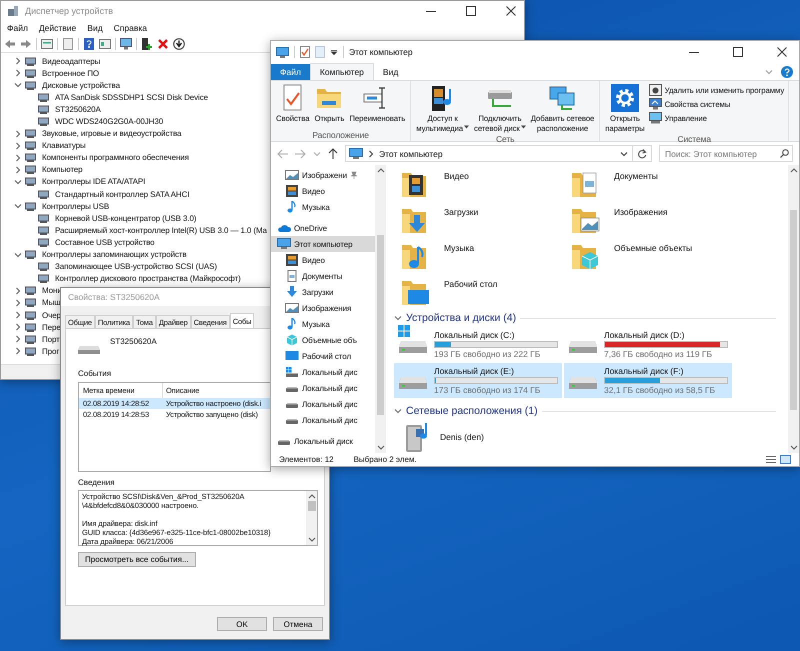  What do you see at coordinates (323, 244) in the screenshot?
I see `nav-item: Этот компьютер` at bounding box center [323, 244].